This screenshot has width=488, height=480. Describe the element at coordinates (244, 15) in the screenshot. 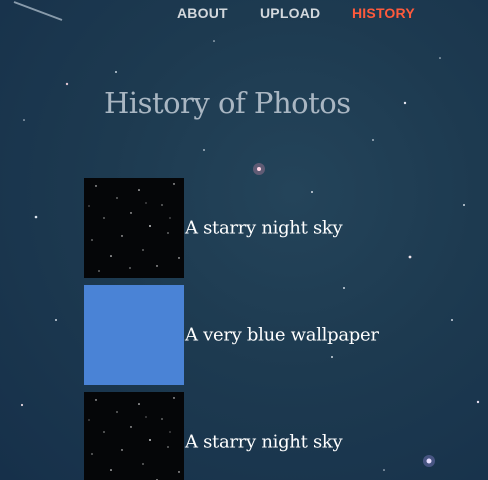

I see `top-navigation: ABOUT UPLOAD HISTORY` at that location.